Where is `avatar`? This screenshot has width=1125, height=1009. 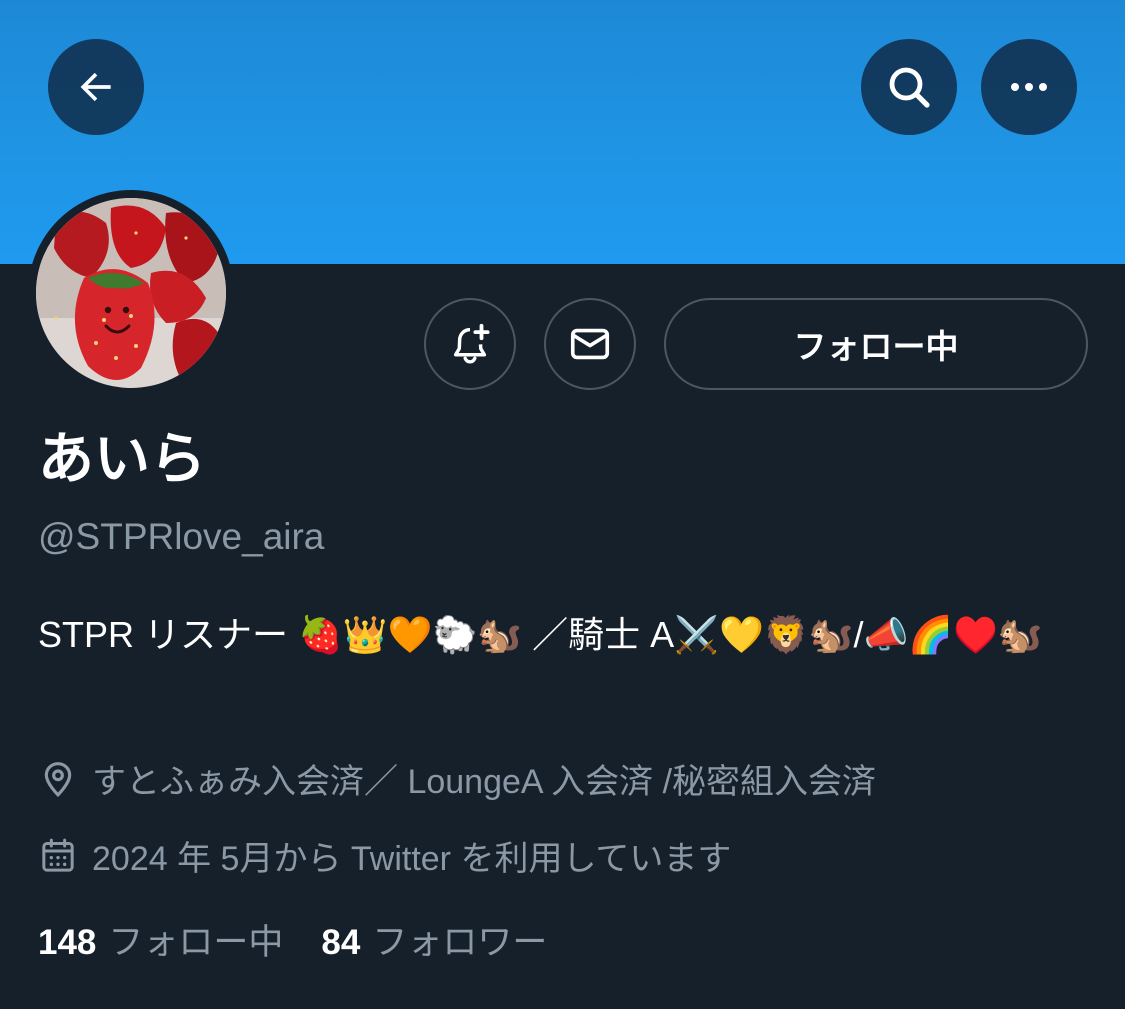 avatar is located at coordinates (131, 293).